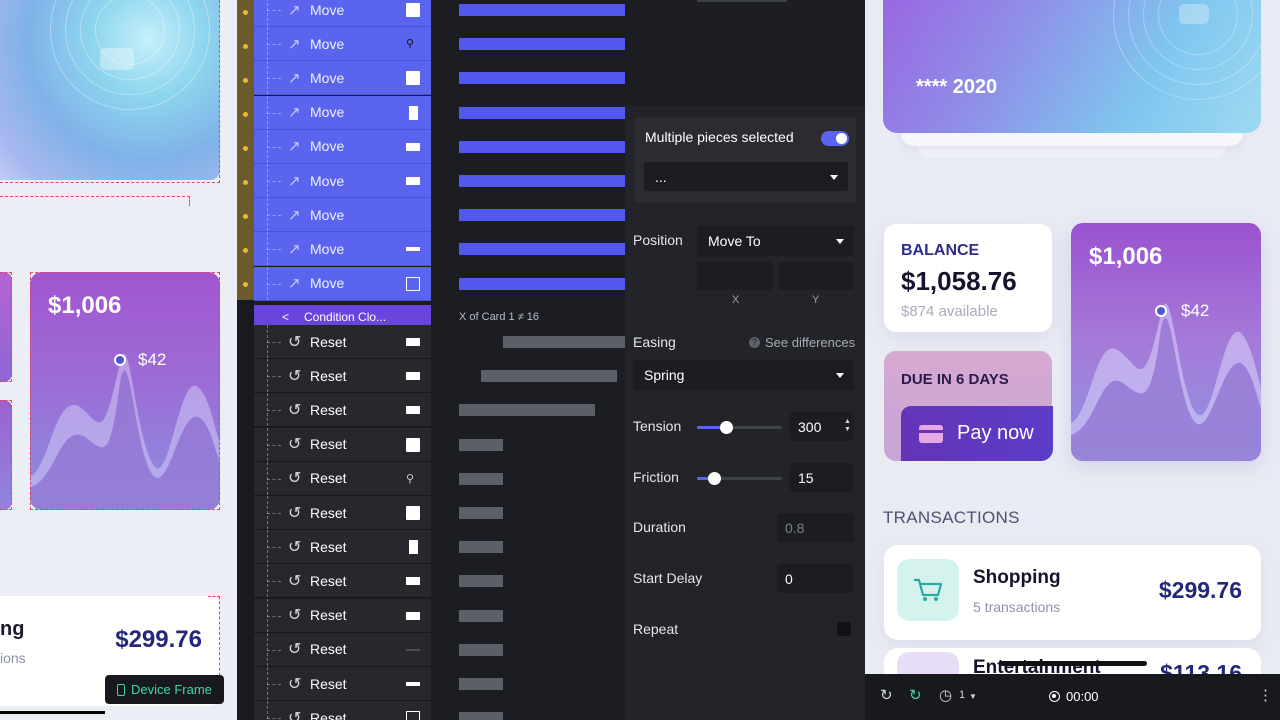 The height and width of the screenshot is (720, 1280). Describe the element at coordinates (775, 241) in the screenshot. I see `position-select: Move To` at that location.